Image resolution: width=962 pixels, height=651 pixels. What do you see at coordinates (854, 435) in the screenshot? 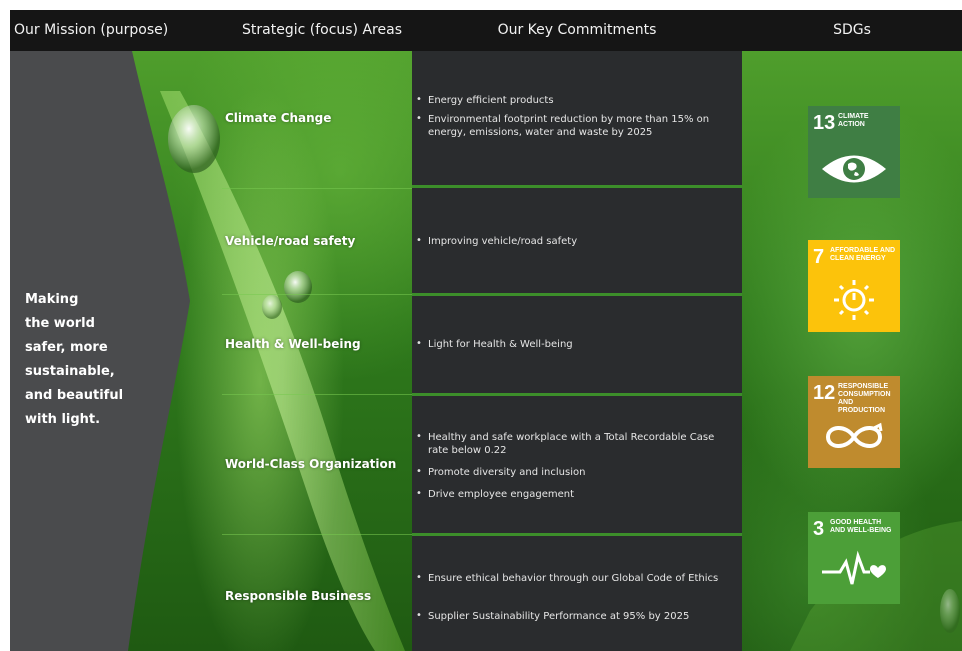
I see `infinity-icon` at bounding box center [854, 435].